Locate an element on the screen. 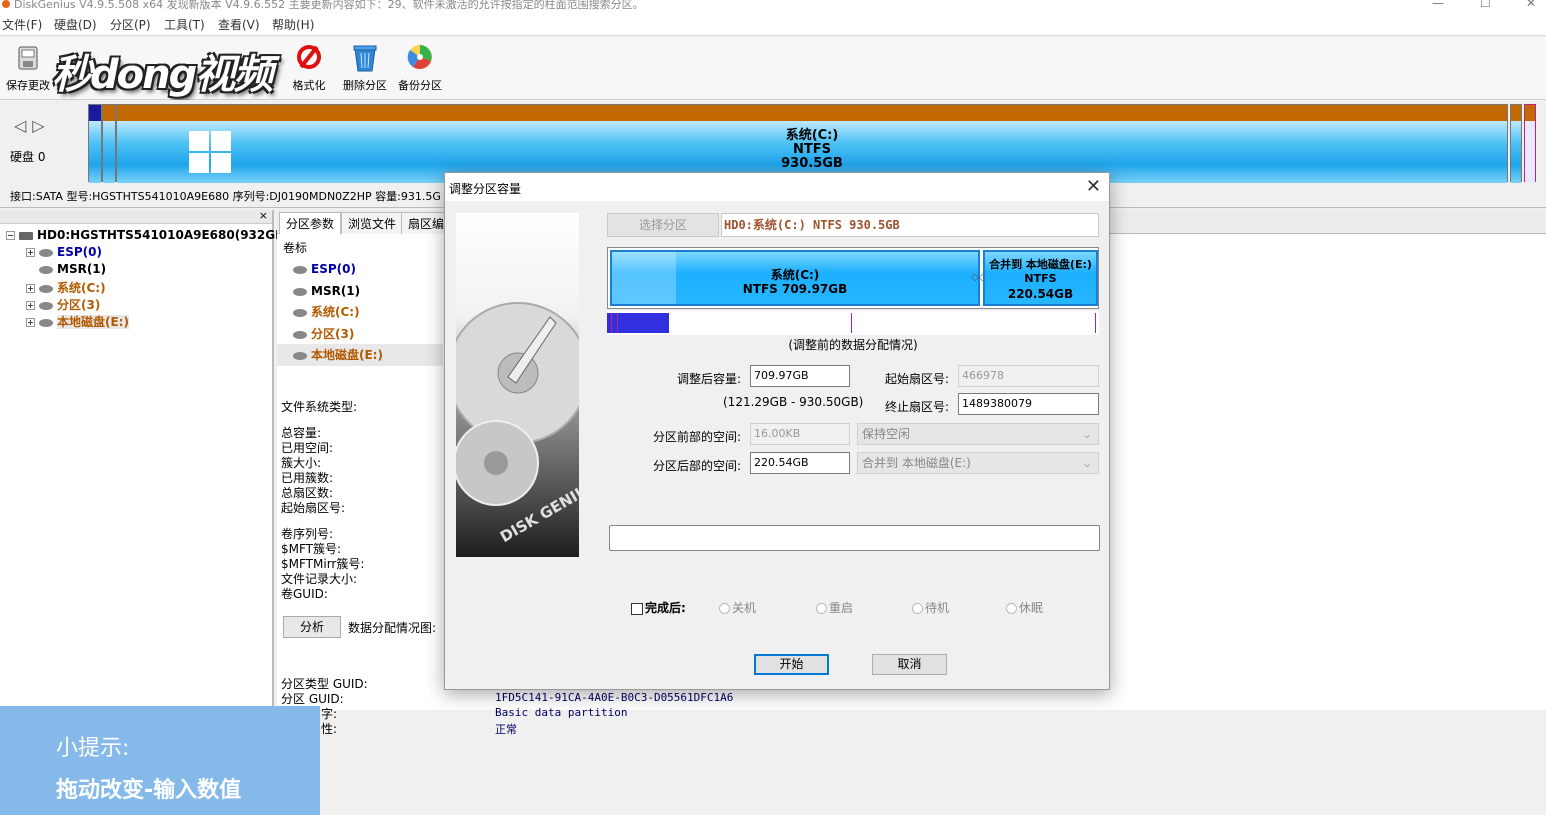 The image size is (1546, 815). tip-text: 拖动改变-输入数值 is located at coordinates (149, 790).